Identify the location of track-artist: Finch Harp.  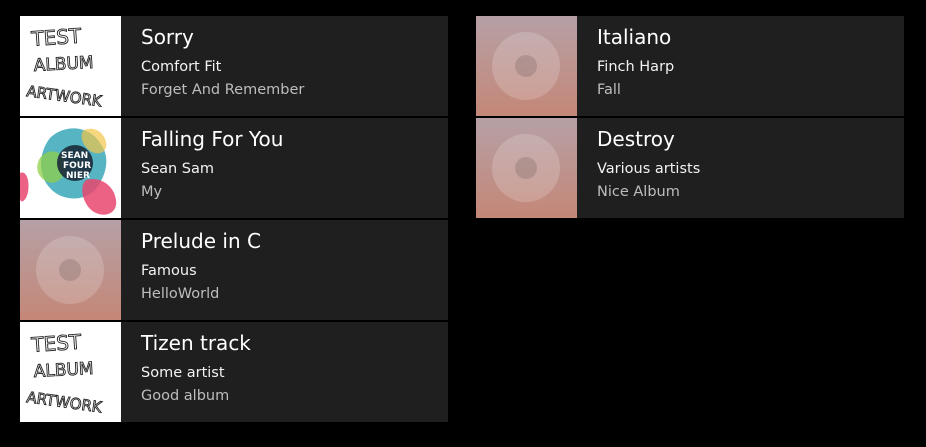
(636, 67).